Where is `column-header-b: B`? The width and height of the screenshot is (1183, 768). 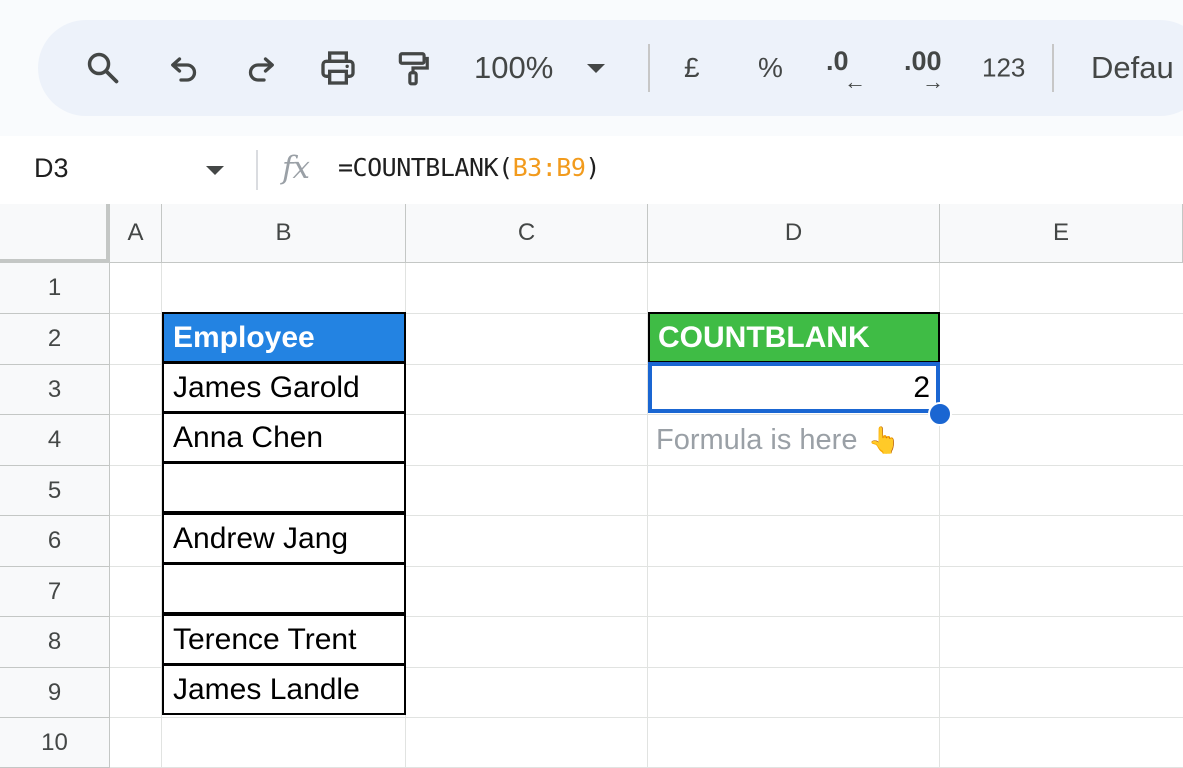 column-header-b: B is located at coordinates (284, 233).